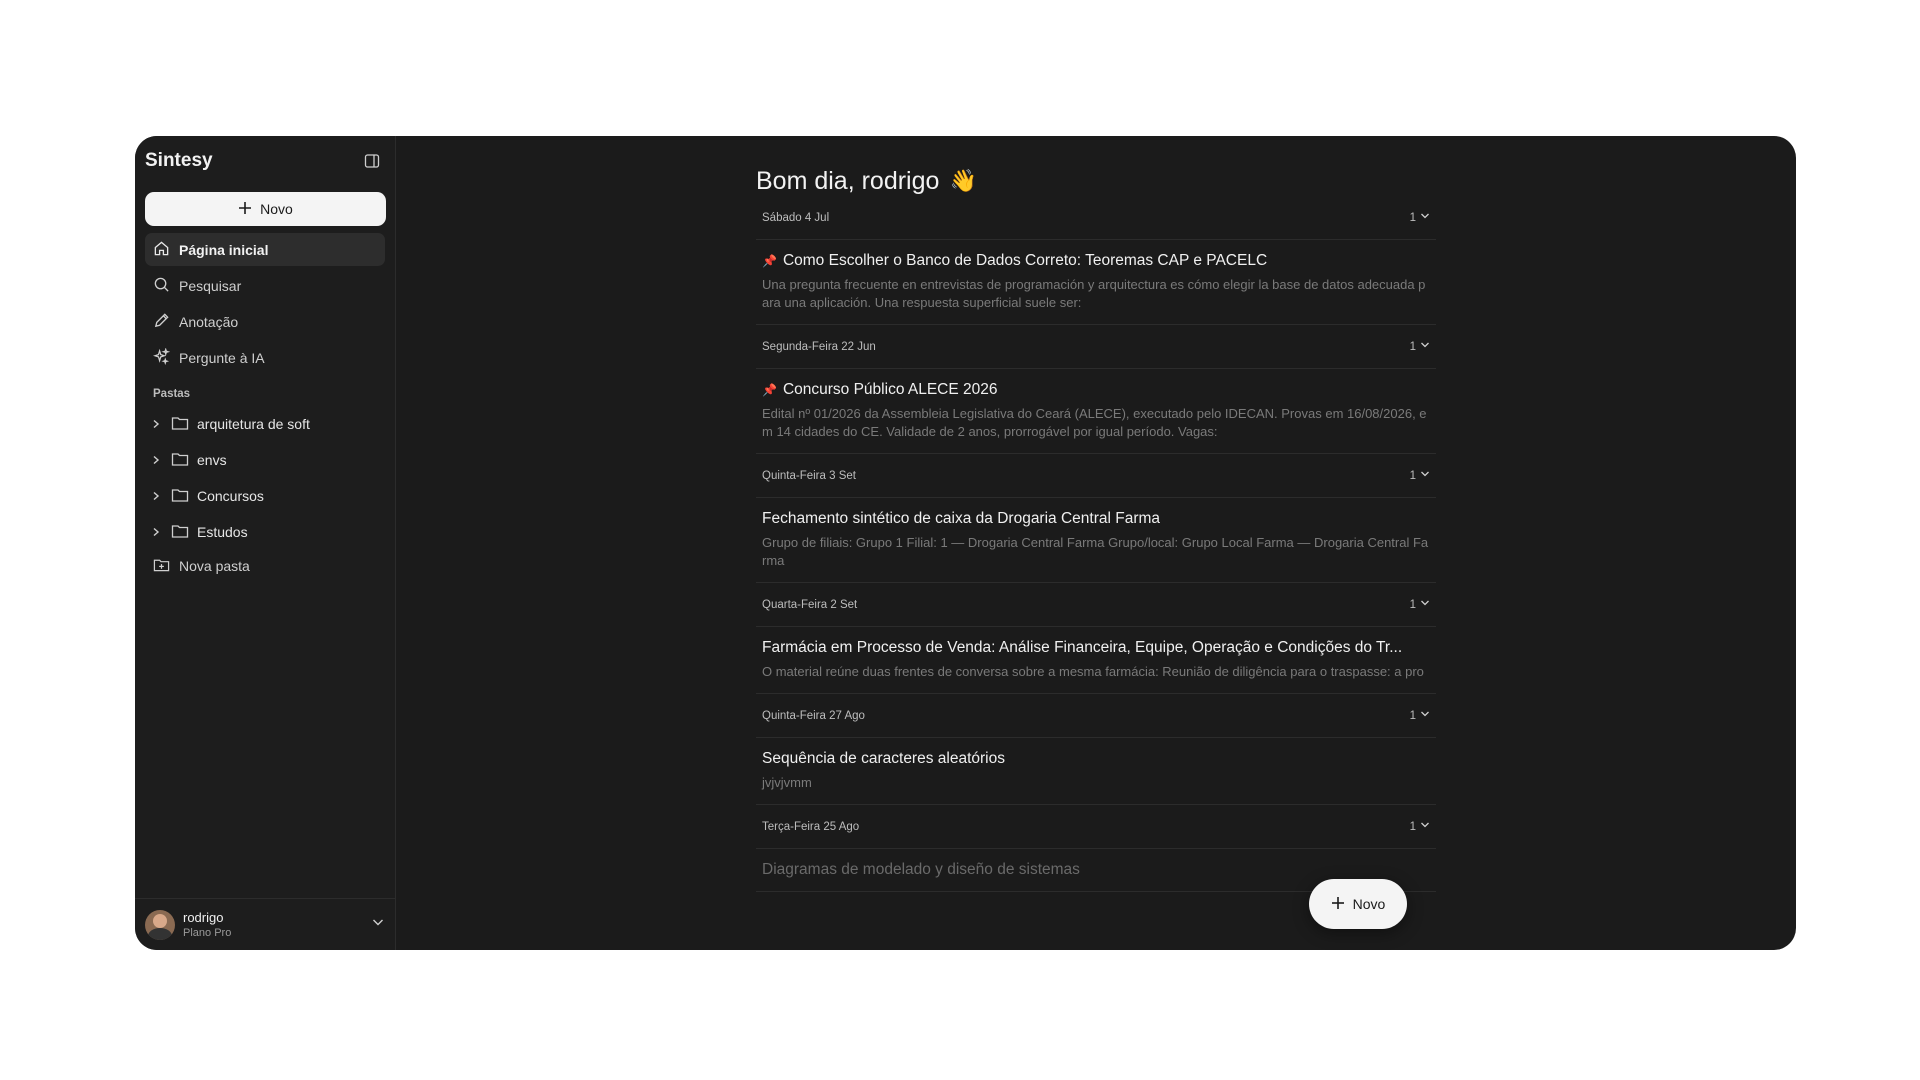 The height and width of the screenshot is (1080, 1920). I want to click on greeting-emoji: 👋, so click(963, 180).